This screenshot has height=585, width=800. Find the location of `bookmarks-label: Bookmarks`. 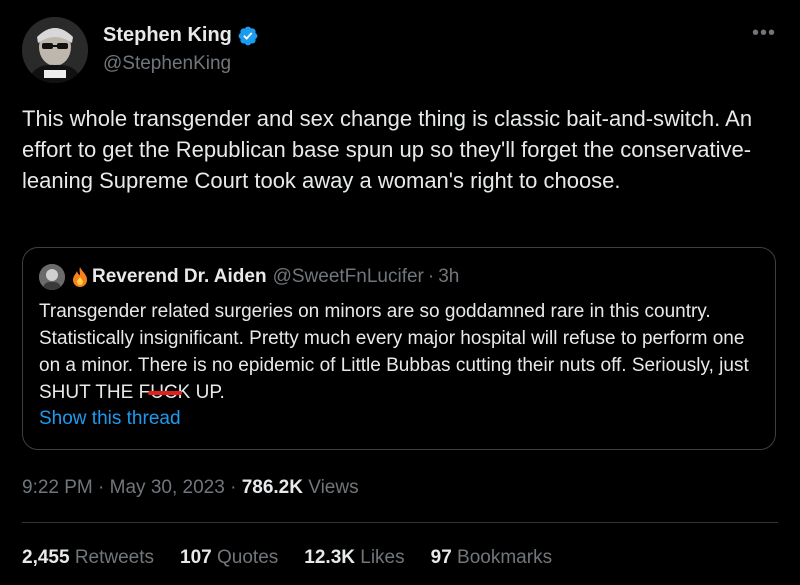

bookmarks-label: Bookmarks is located at coordinates (505, 557).